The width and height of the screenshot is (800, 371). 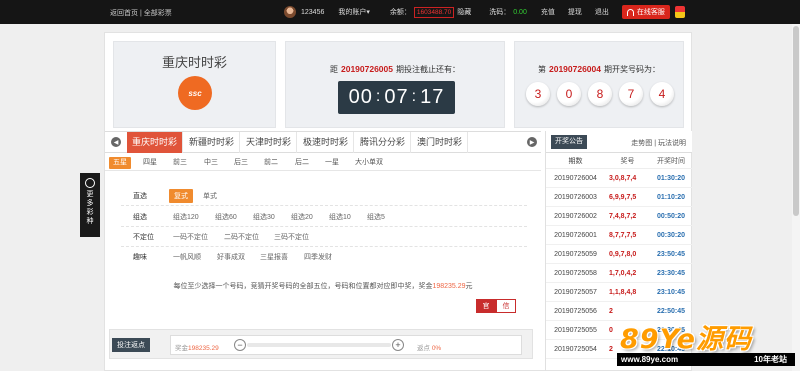 I want to click on subtab-one-star: 一星, so click(x=332, y=163).